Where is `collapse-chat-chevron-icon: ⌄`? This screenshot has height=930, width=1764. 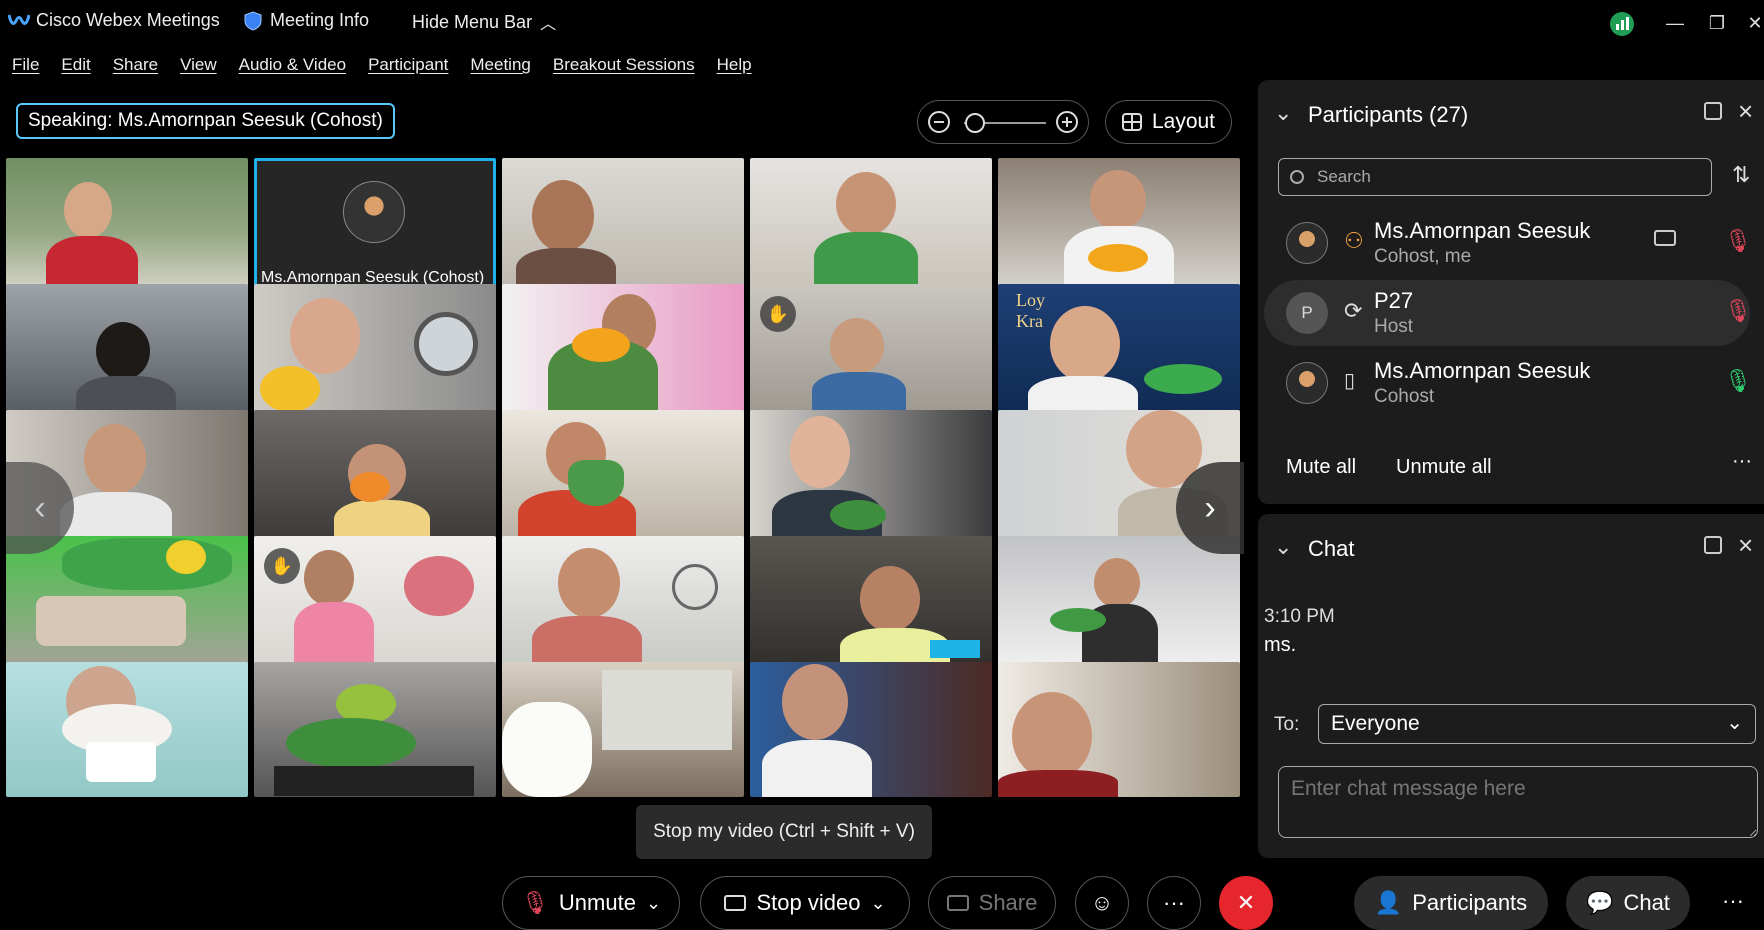
collapse-chat-chevron-icon: ⌄ is located at coordinates (1283, 547).